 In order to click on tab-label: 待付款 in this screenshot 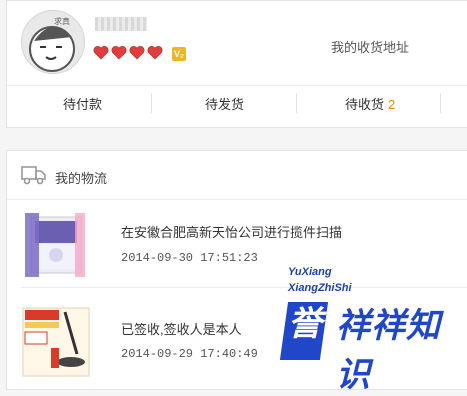, I will do `click(83, 104)`.